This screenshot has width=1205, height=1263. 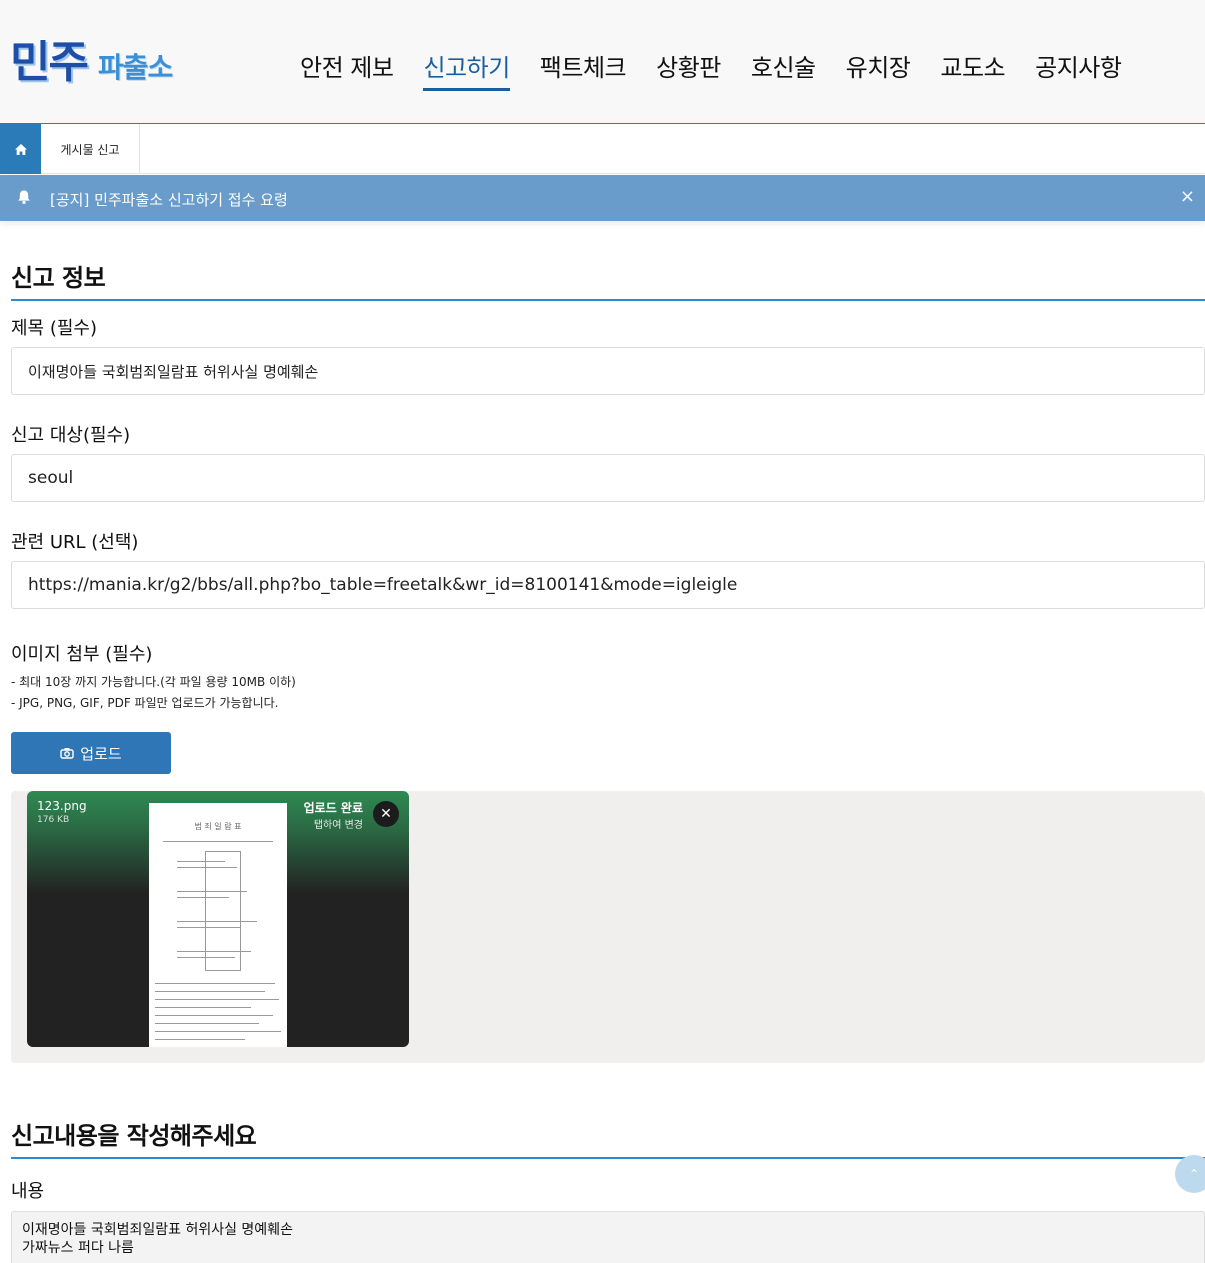 I want to click on section-title-content: 신고내용을 작성해주세요, so click(x=608, y=1137).